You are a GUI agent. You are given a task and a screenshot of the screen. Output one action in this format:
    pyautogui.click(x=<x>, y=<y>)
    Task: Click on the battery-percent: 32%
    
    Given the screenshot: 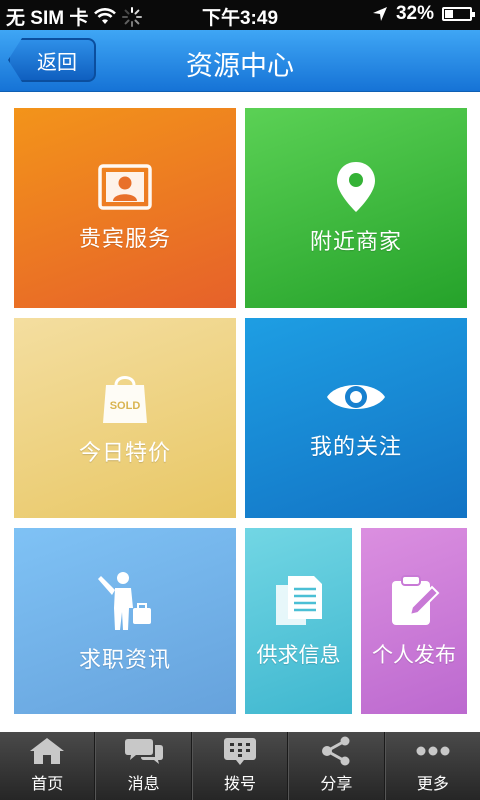 What is the action you would take?
    pyautogui.click(x=414, y=13)
    